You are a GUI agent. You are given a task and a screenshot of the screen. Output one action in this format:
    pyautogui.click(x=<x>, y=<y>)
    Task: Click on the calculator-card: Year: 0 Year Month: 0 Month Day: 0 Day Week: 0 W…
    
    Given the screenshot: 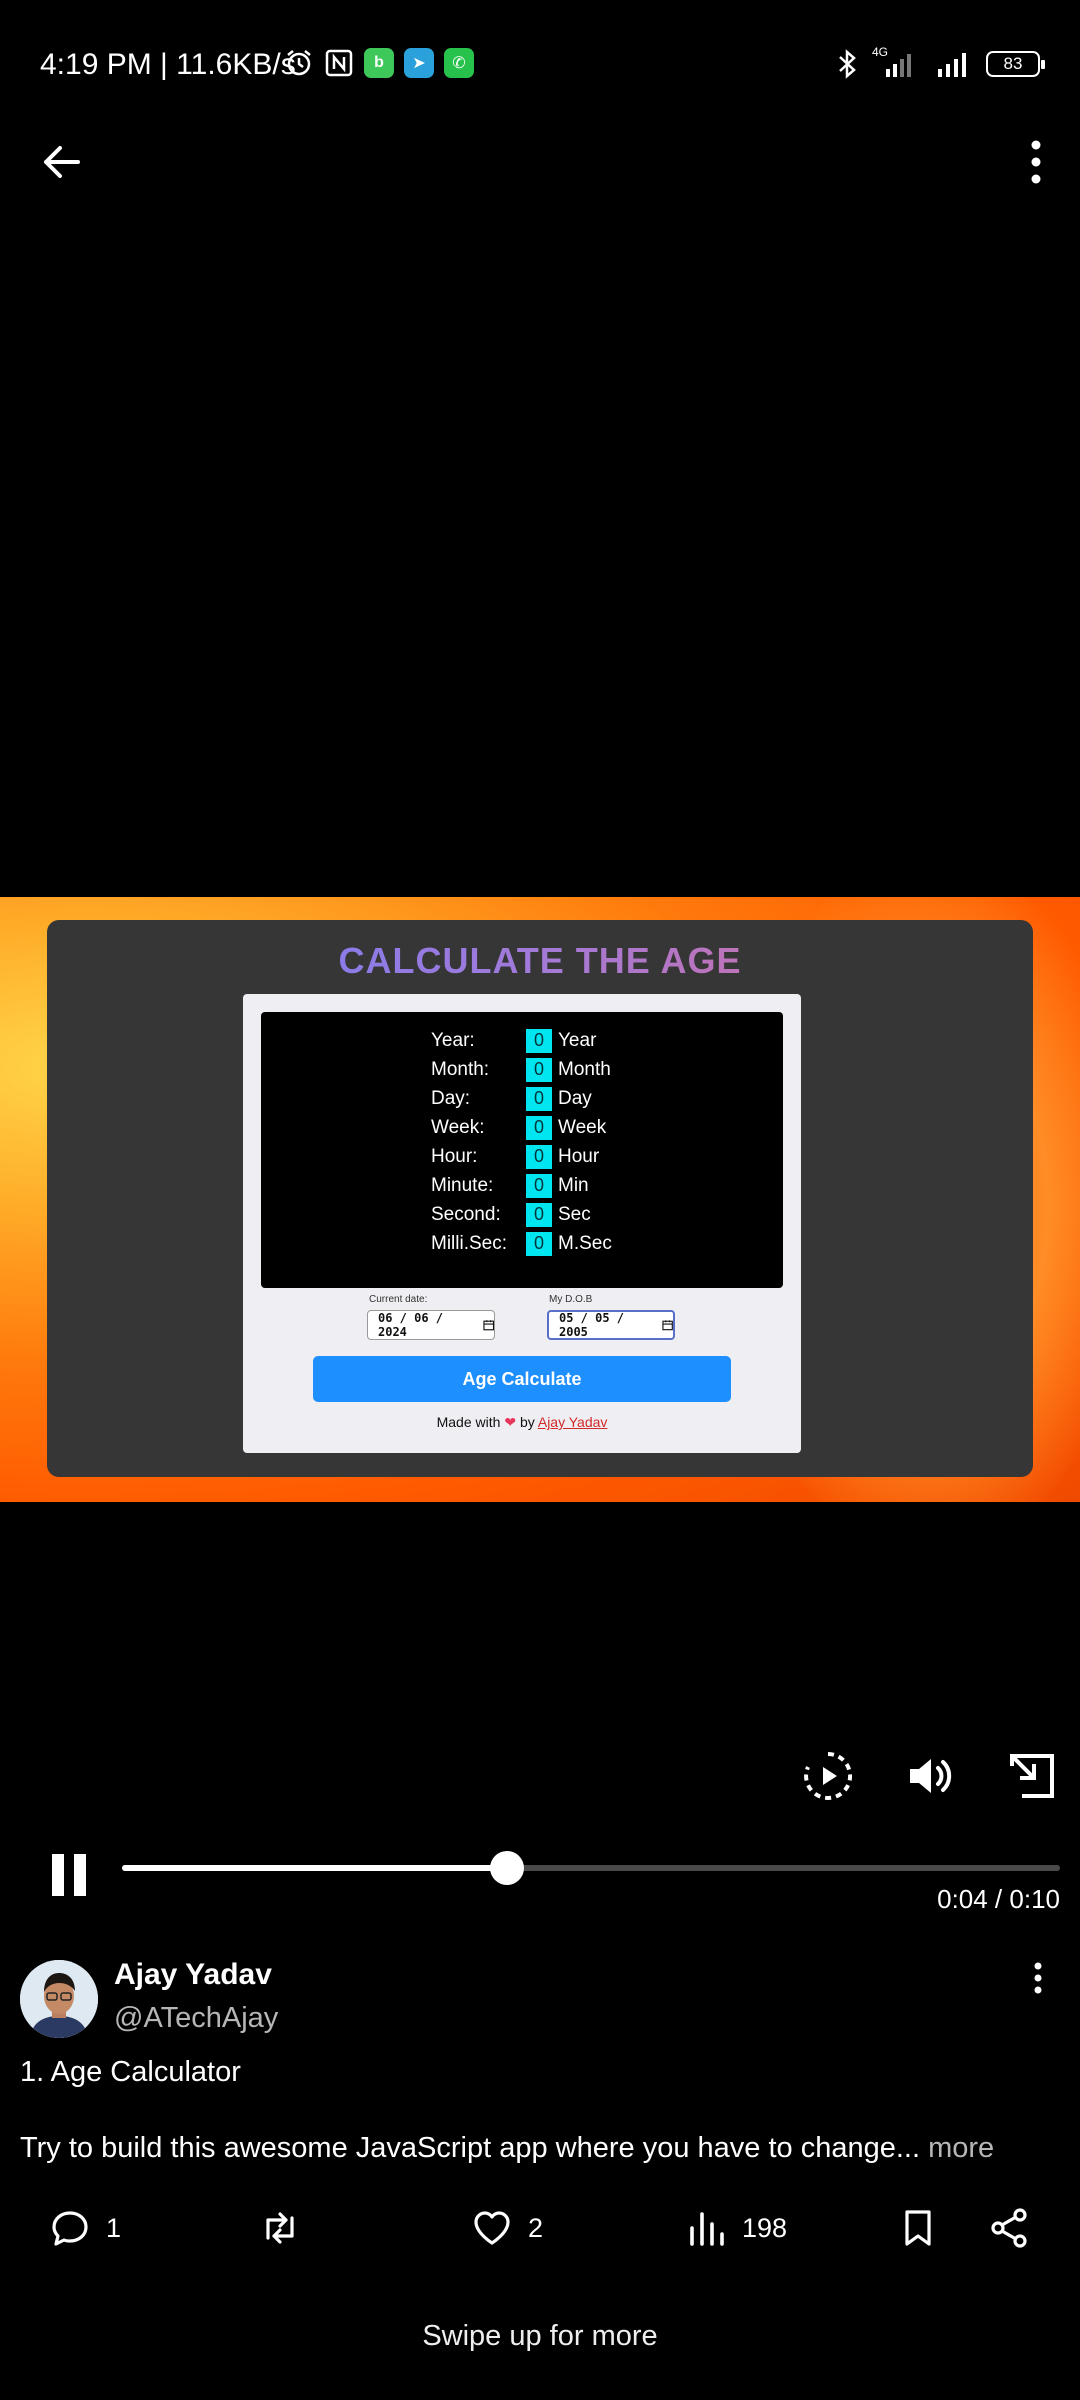 What is the action you would take?
    pyautogui.click(x=522, y=1223)
    